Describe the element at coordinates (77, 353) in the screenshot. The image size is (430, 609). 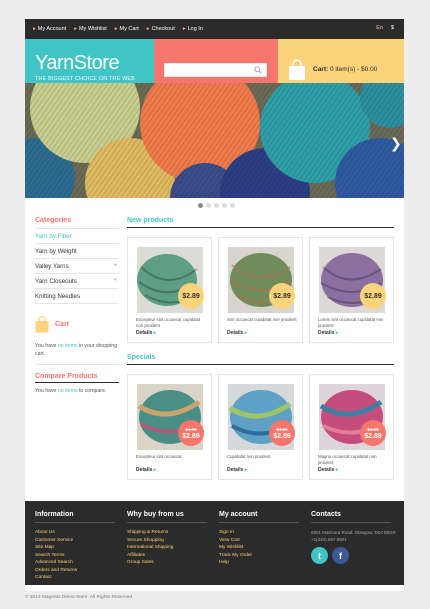
I see `sidebar-cart-text: You have no items in your shopping cart.` at that location.